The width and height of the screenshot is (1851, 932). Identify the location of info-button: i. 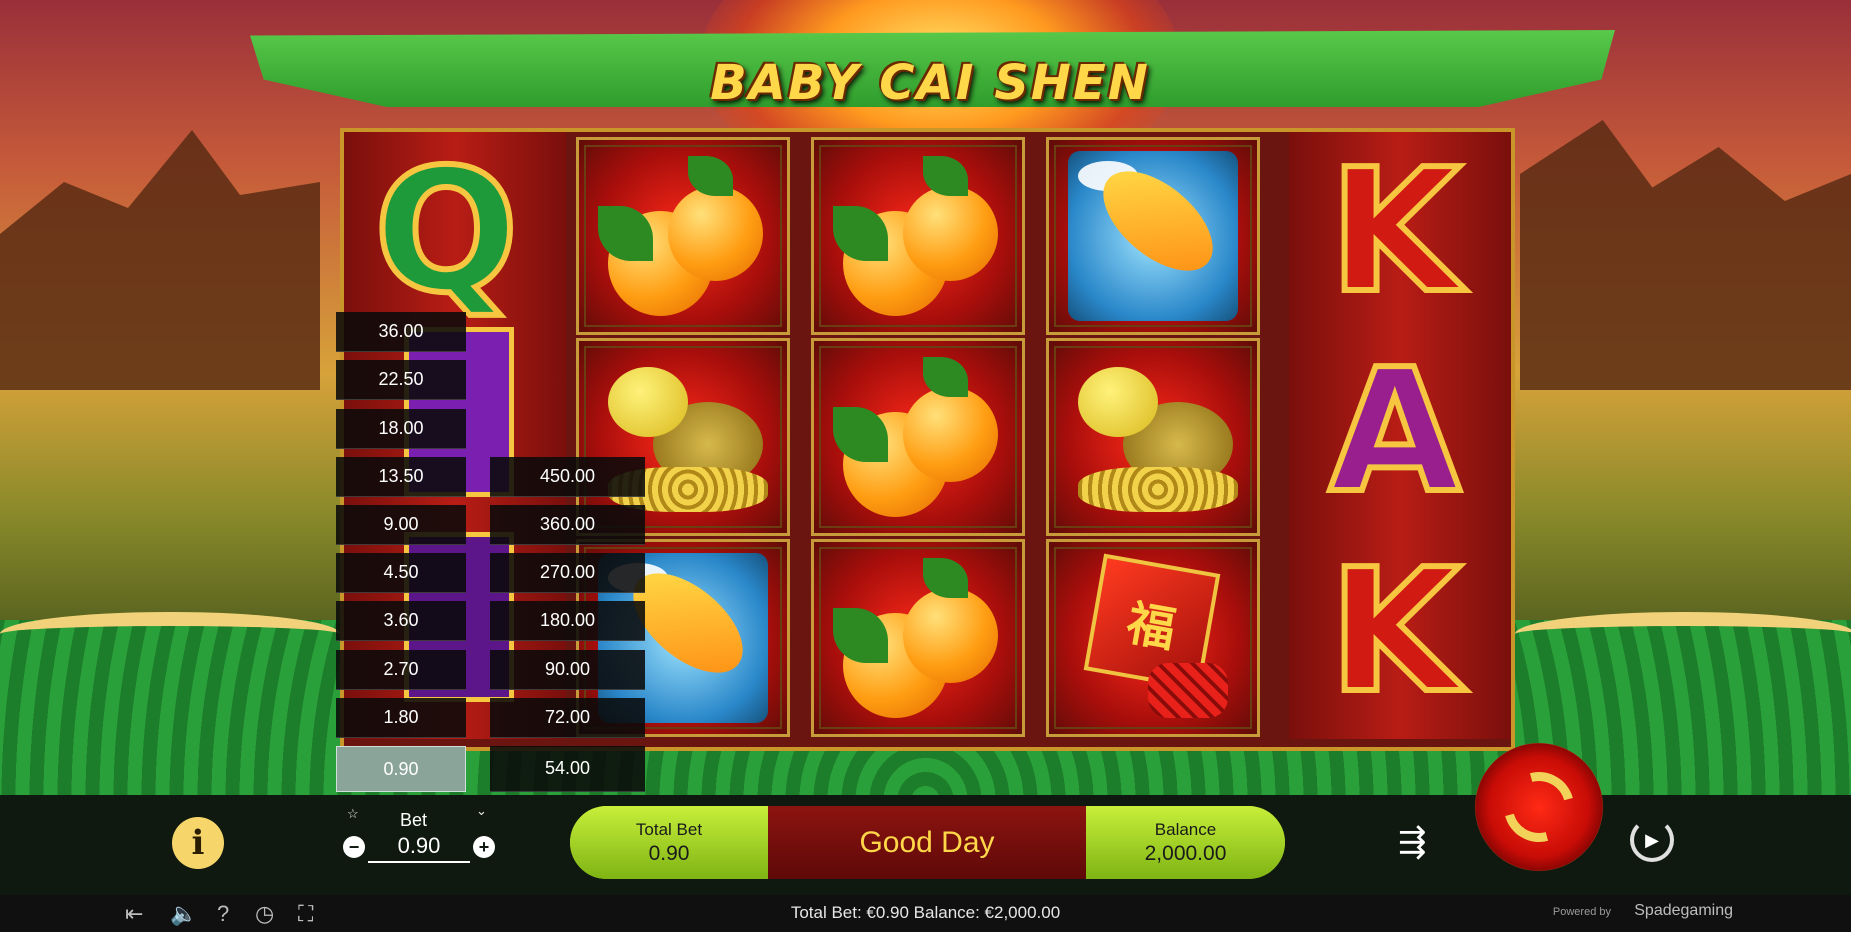
(198, 843).